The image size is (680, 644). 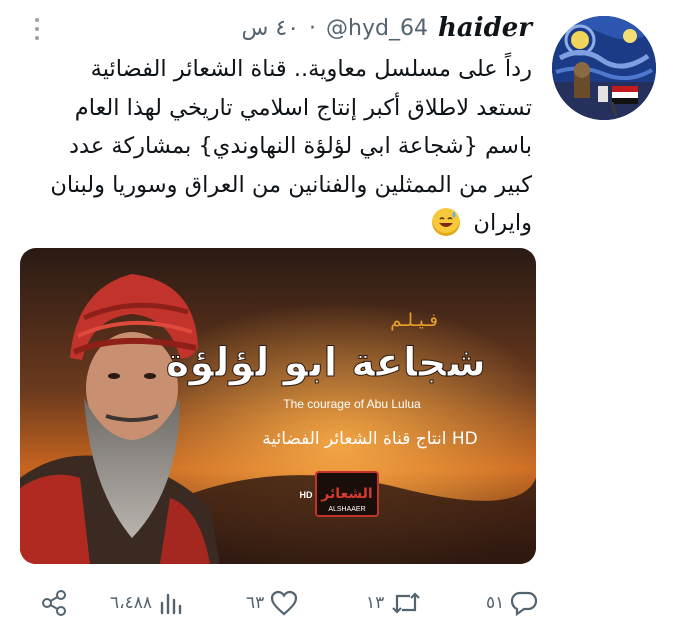 I want to click on avatar-image, so click(x=604, y=68).